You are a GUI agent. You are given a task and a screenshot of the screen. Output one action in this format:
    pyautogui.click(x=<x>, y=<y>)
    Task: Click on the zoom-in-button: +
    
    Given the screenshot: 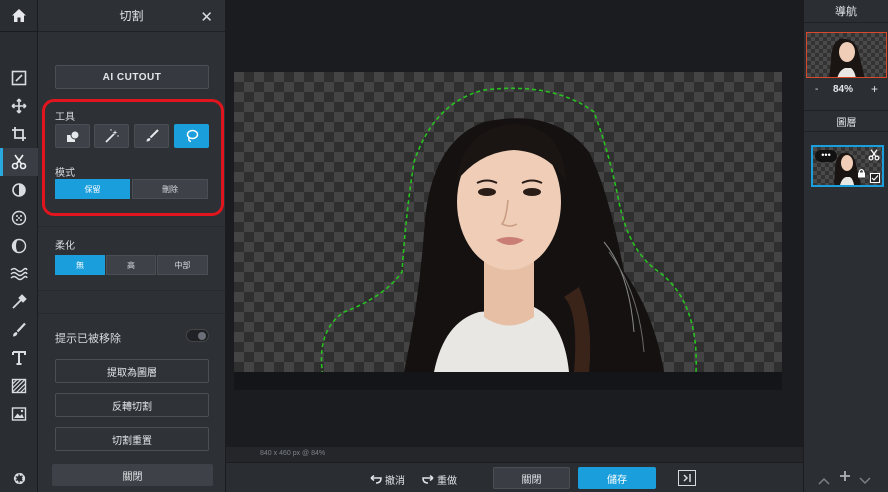 What is the action you would take?
    pyautogui.click(x=874, y=89)
    